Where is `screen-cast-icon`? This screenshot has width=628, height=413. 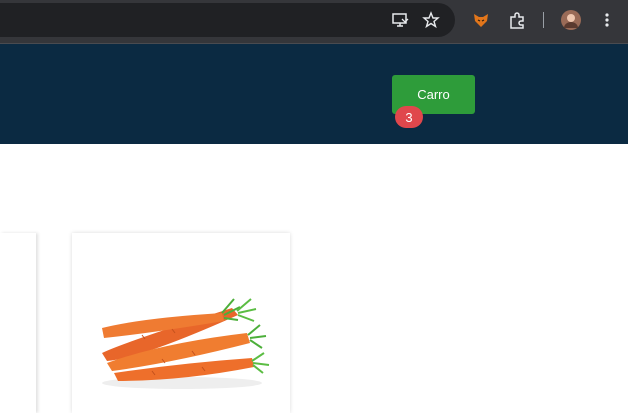
screen-cast-icon is located at coordinates (400, 20).